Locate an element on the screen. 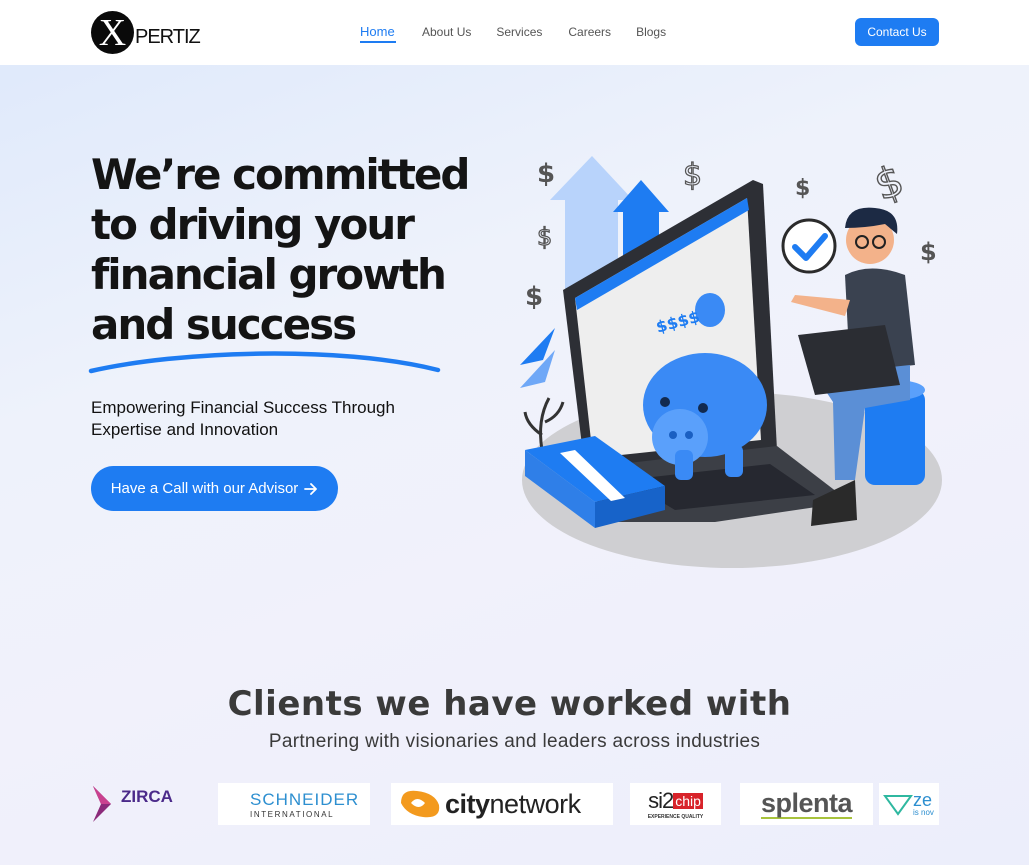 The image size is (1029, 865). nav-blogs: Blogs is located at coordinates (651, 34).